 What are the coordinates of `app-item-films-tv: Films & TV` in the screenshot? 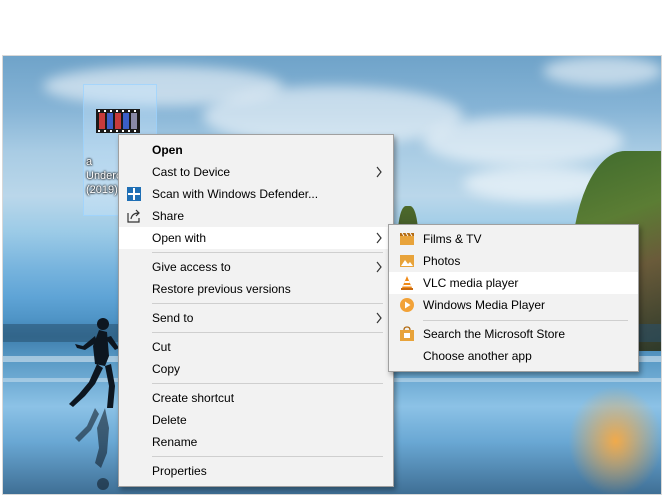 It's located at (513, 239).